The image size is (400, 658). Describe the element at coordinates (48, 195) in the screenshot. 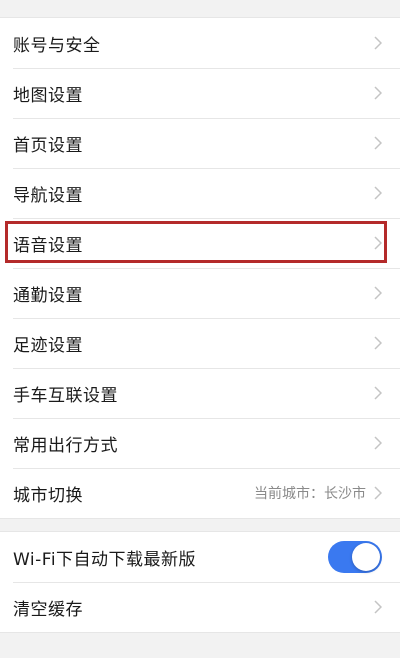

I see `row-label: 导航设置` at that location.